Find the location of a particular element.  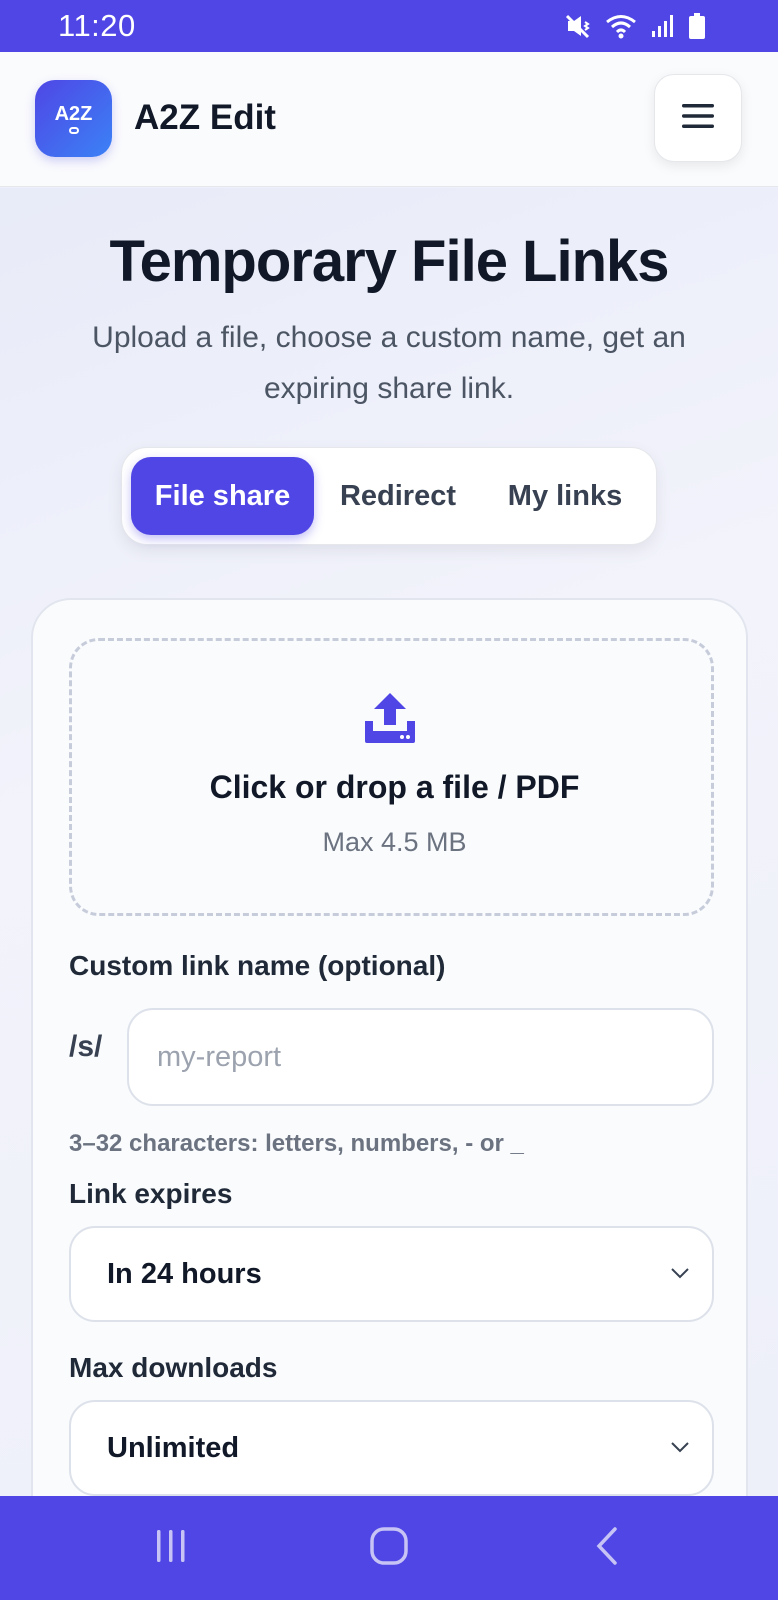

link-prefix: /s/ is located at coordinates (86, 1046).